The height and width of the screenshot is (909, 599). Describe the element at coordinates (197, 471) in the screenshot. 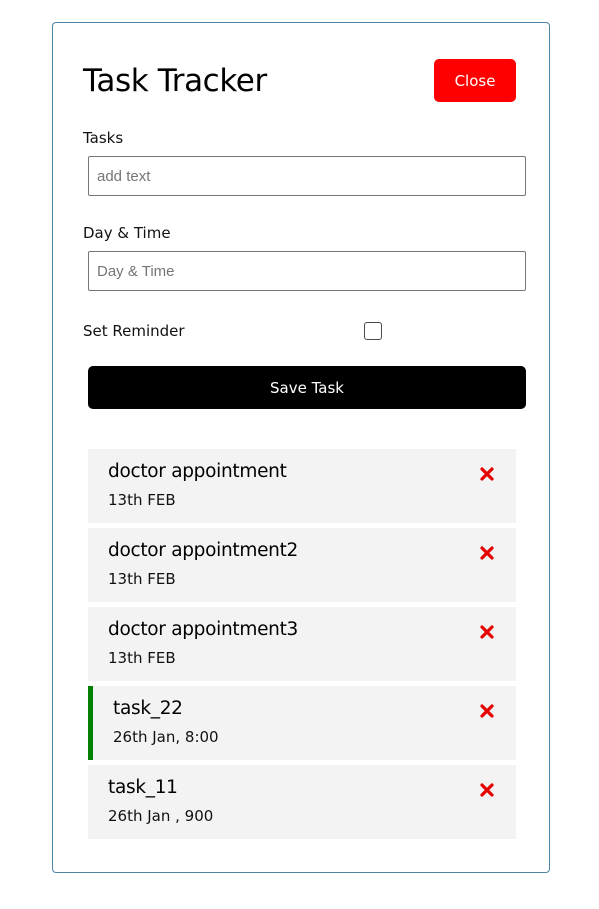

I see `task-title: doctor appointment` at that location.